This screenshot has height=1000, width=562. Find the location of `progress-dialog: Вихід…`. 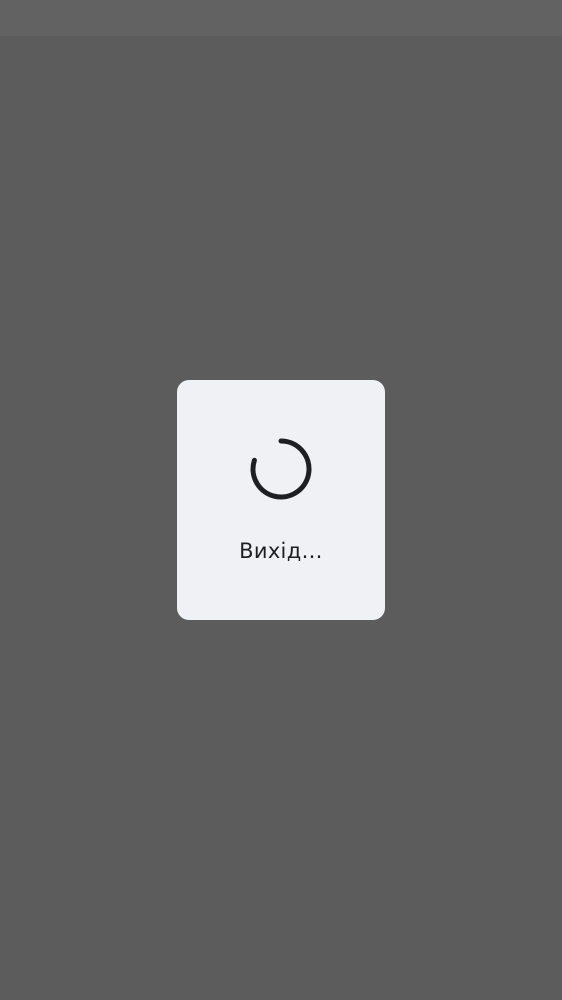

progress-dialog: Вихід… is located at coordinates (281, 500).